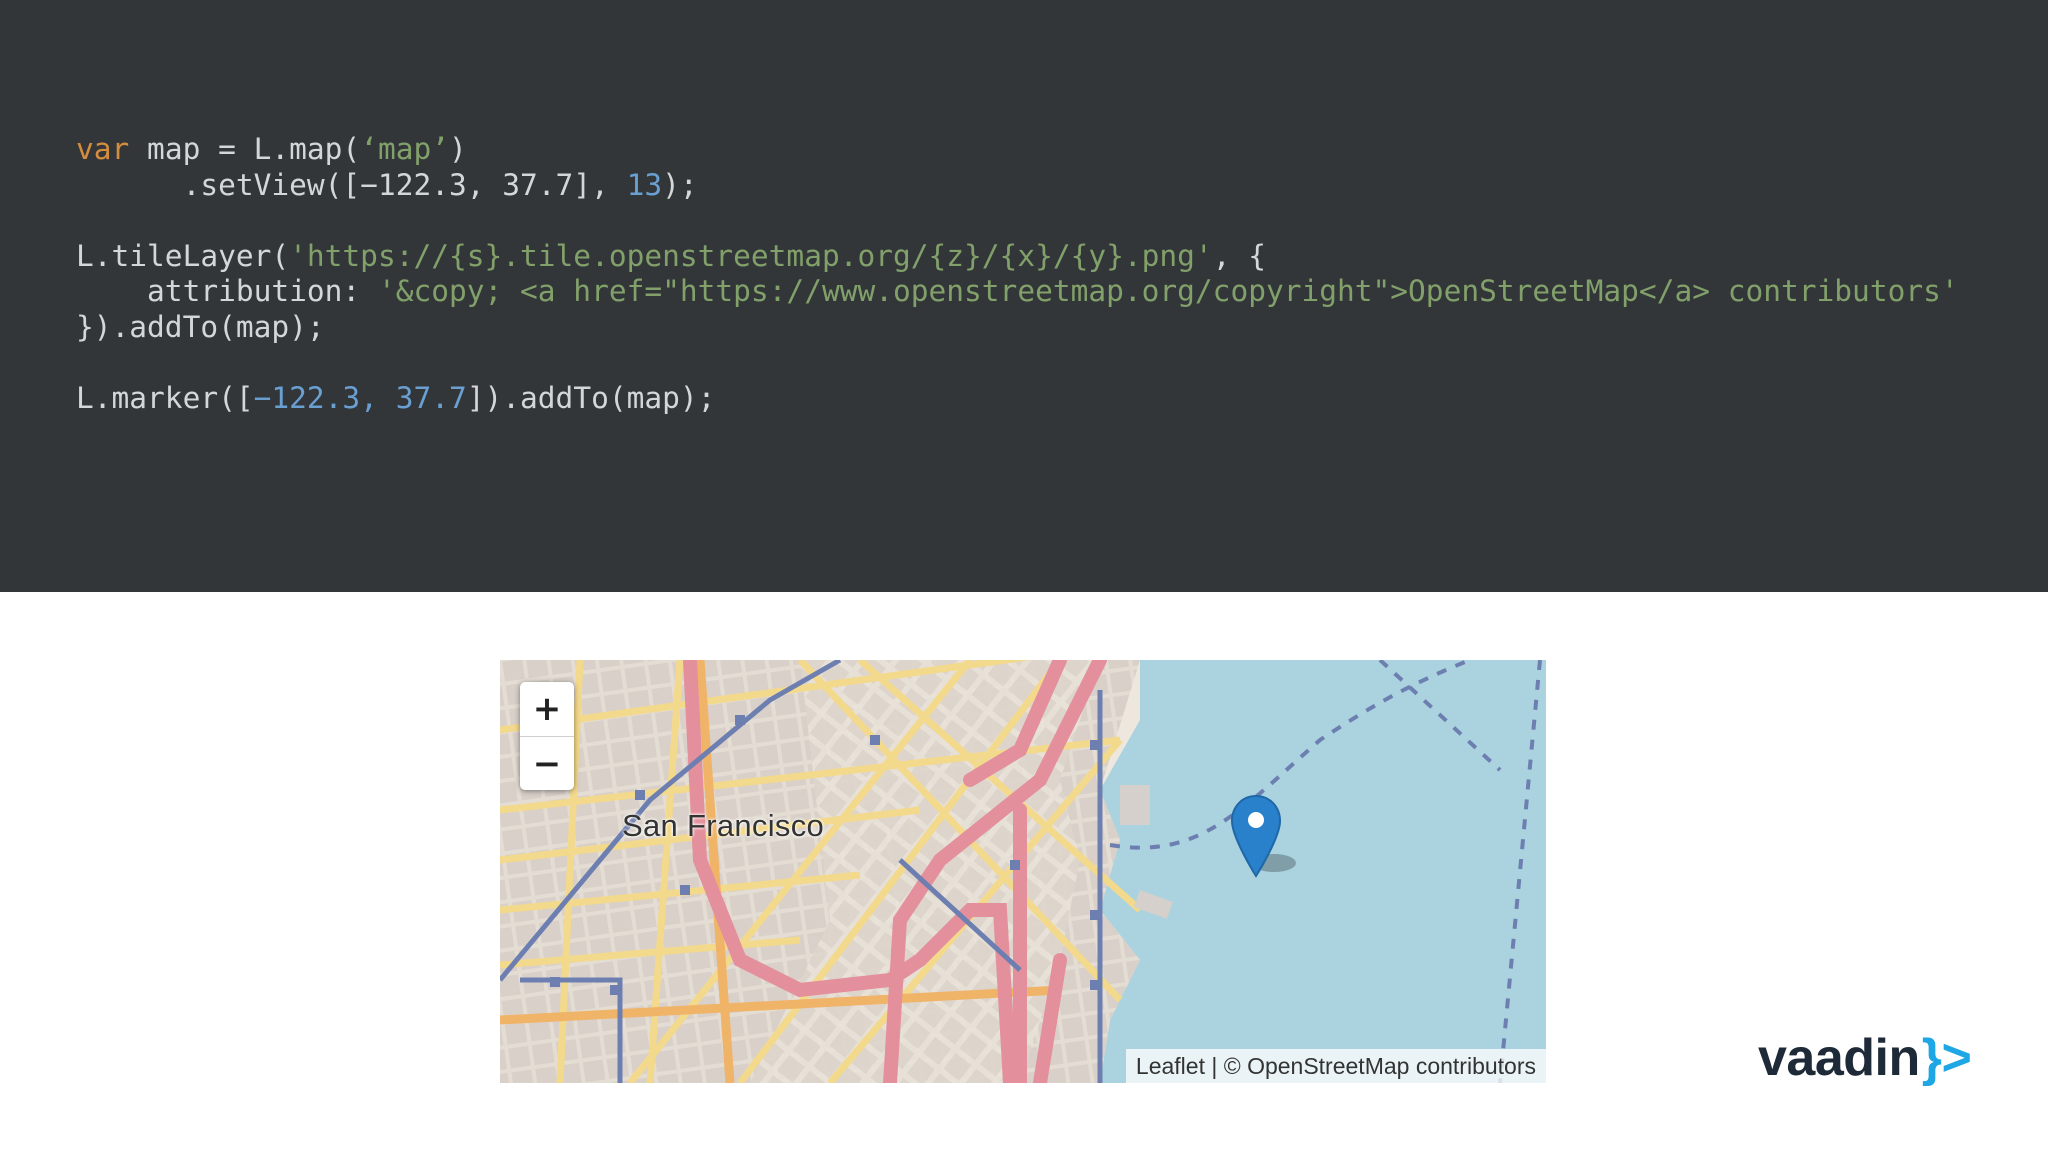 The height and width of the screenshot is (1152, 2048). What do you see at coordinates (723, 825) in the screenshot?
I see `city-label: San Francisco` at bounding box center [723, 825].